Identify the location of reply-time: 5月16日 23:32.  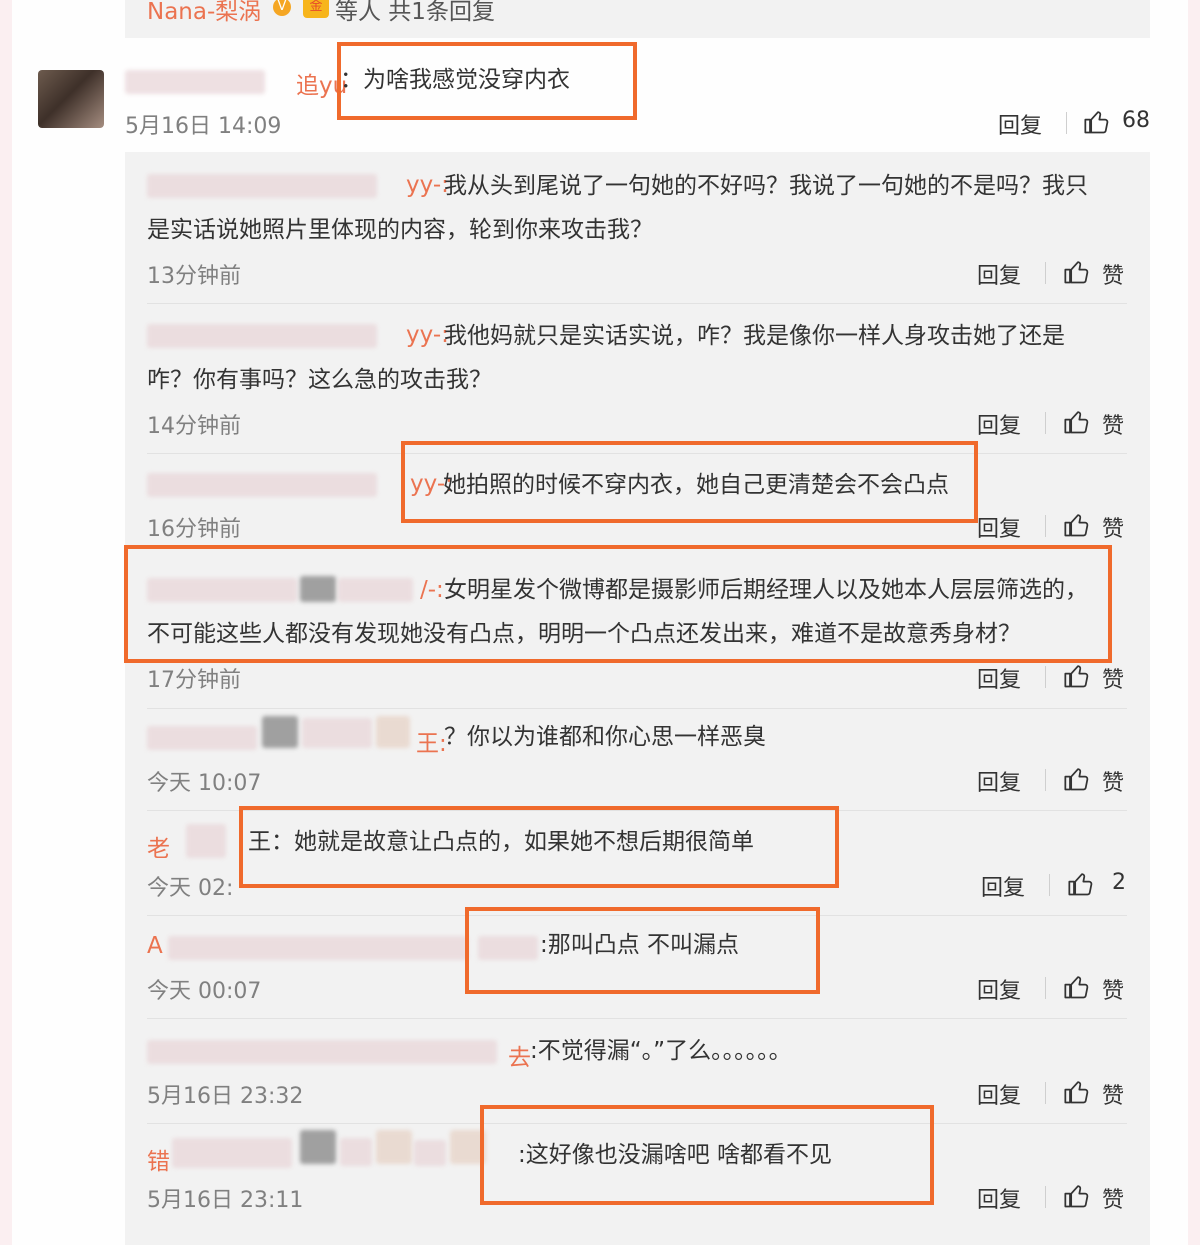
(225, 1096).